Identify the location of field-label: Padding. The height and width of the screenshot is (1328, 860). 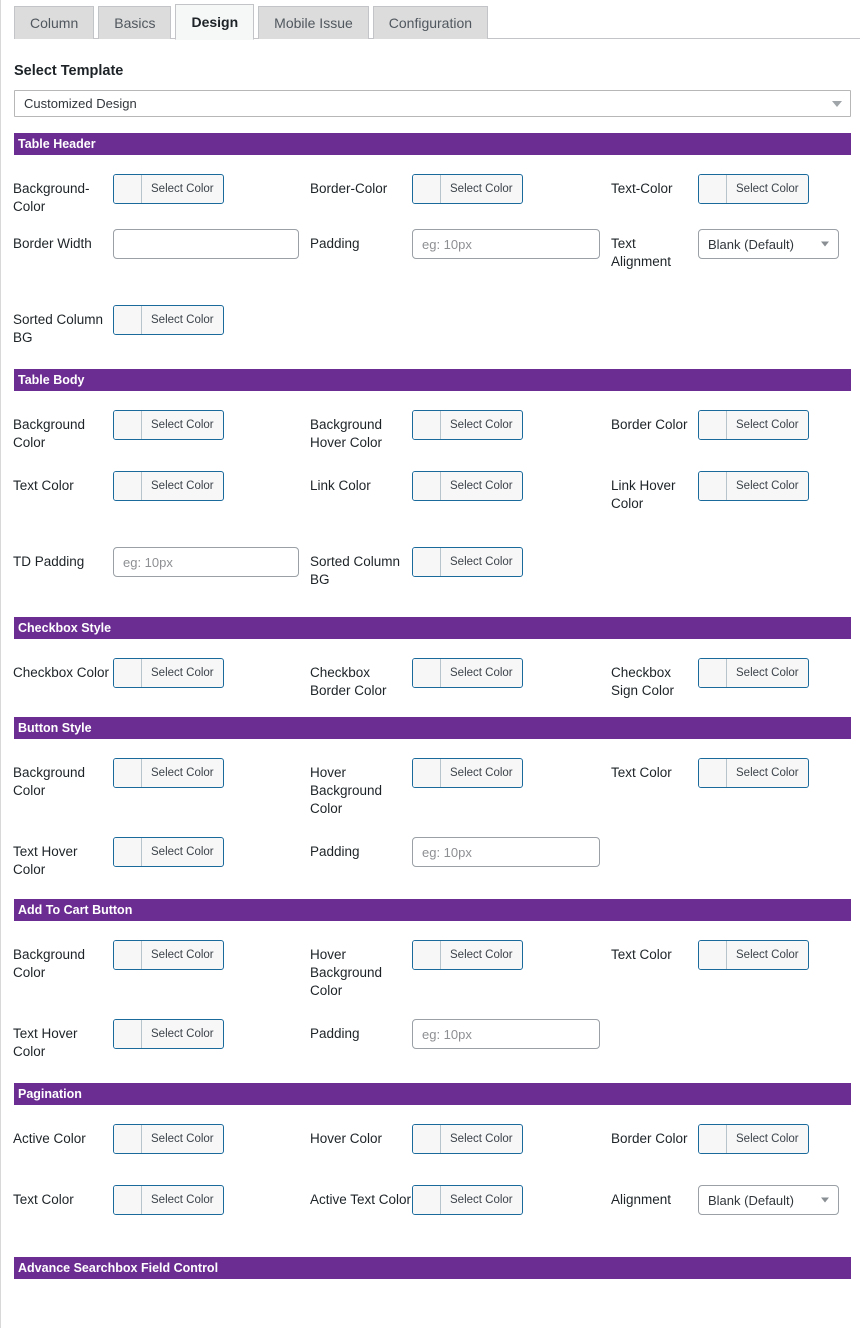
(335, 243).